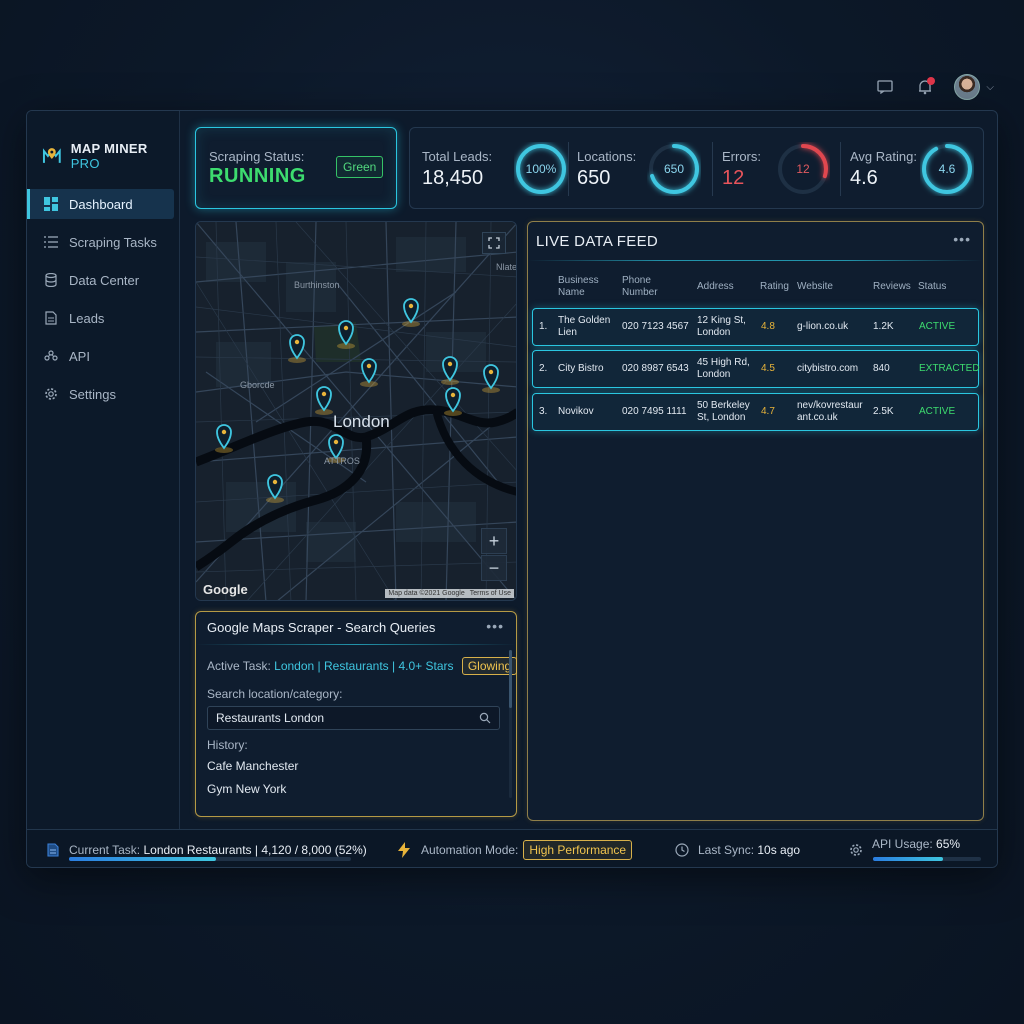 The height and width of the screenshot is (1024, 1024). I want to click on gear-icon, so click(856, 850).